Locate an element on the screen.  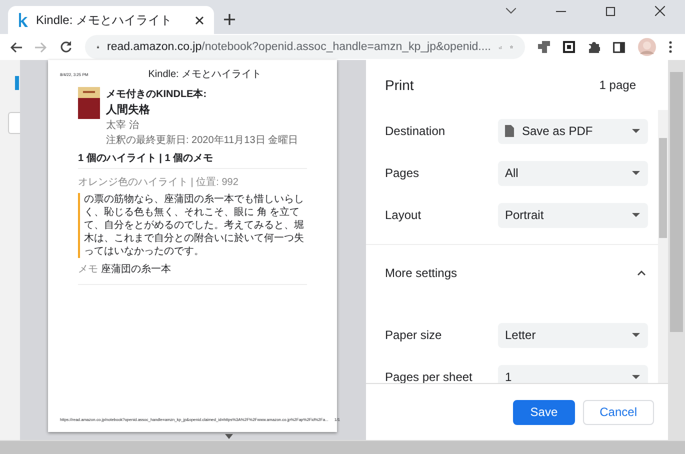
maximize-icon is located at coordinates (610, 11).